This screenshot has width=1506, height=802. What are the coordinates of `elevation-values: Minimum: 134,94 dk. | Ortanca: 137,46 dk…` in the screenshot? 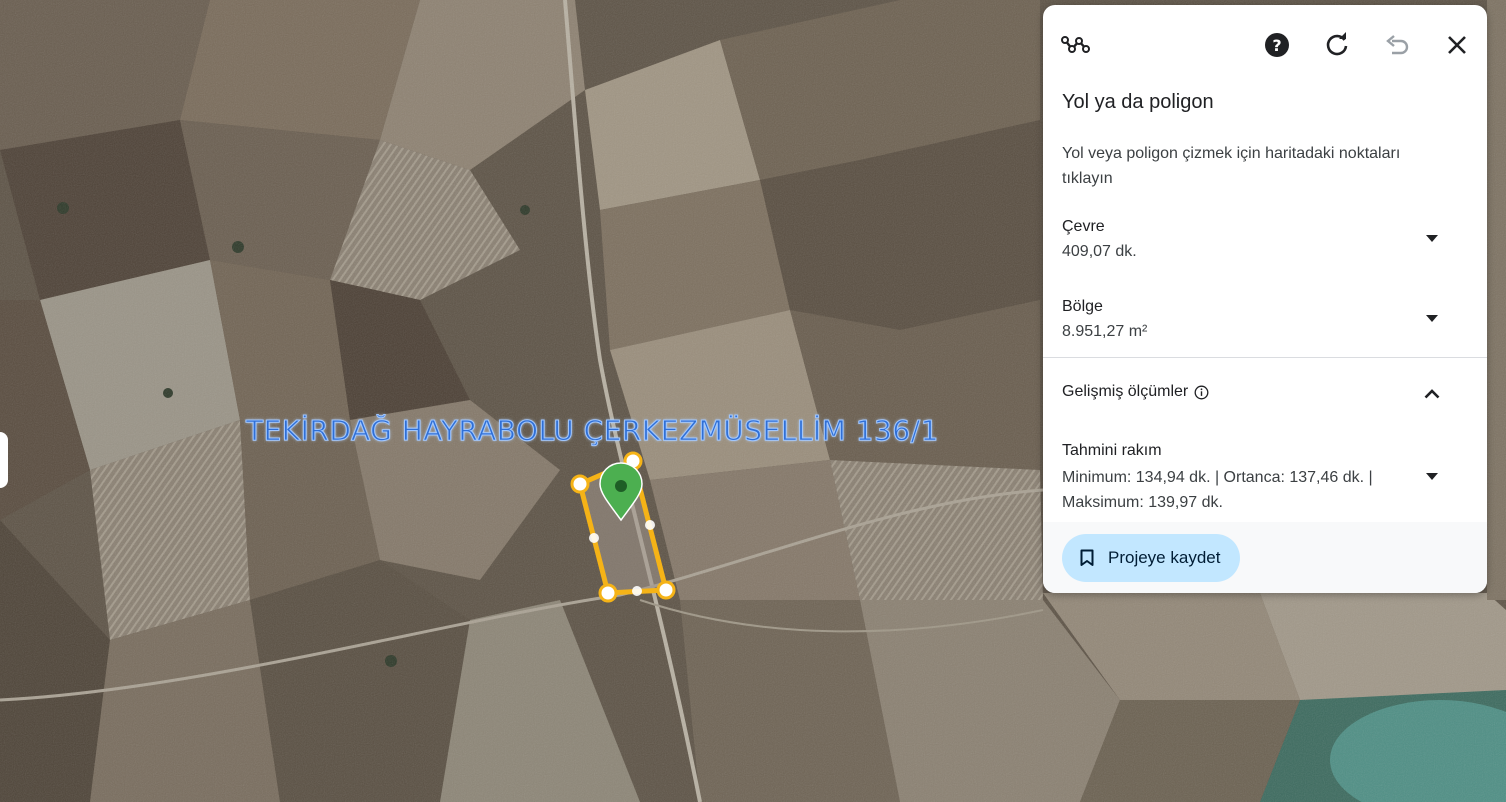 It's located at (1217, 490).